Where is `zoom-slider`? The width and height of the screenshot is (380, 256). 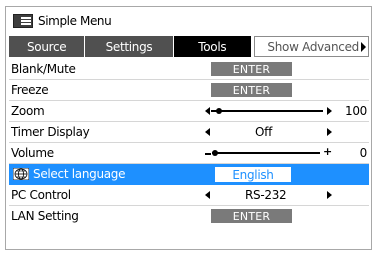
zoom-slider is located at coordinates (267, 111).